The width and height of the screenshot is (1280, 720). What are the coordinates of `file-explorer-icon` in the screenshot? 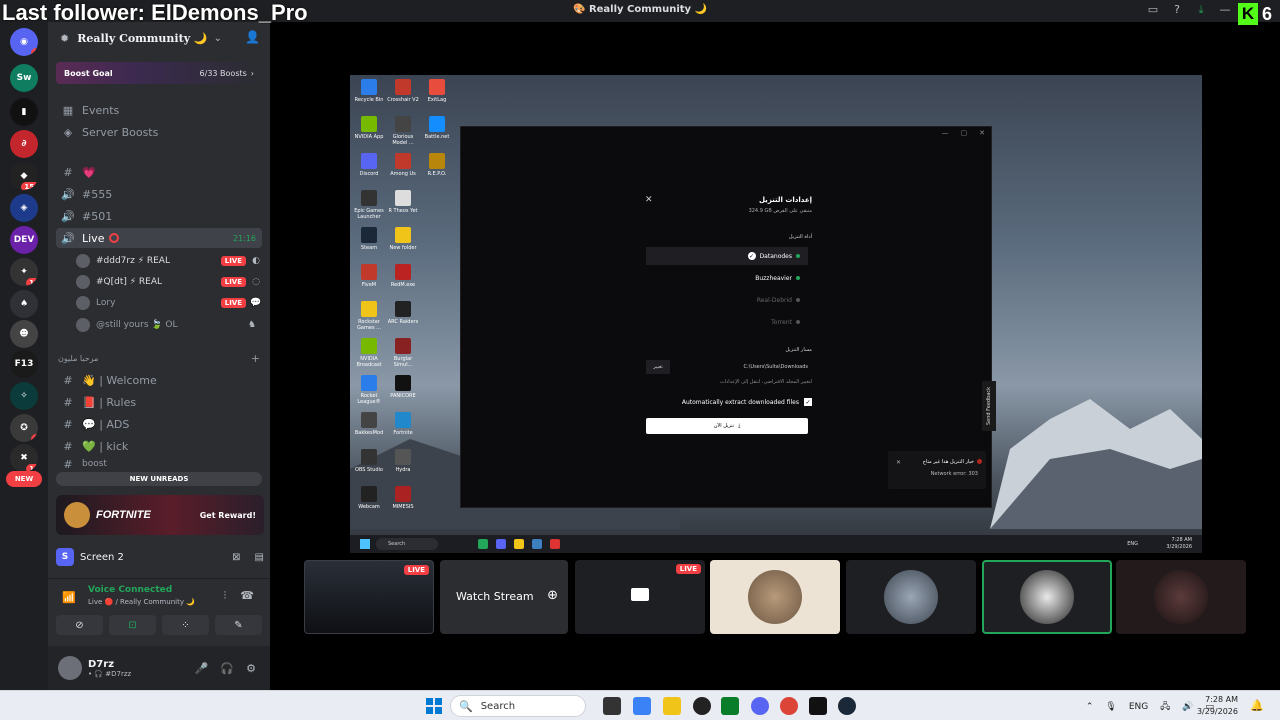 It's located at (672, 706).